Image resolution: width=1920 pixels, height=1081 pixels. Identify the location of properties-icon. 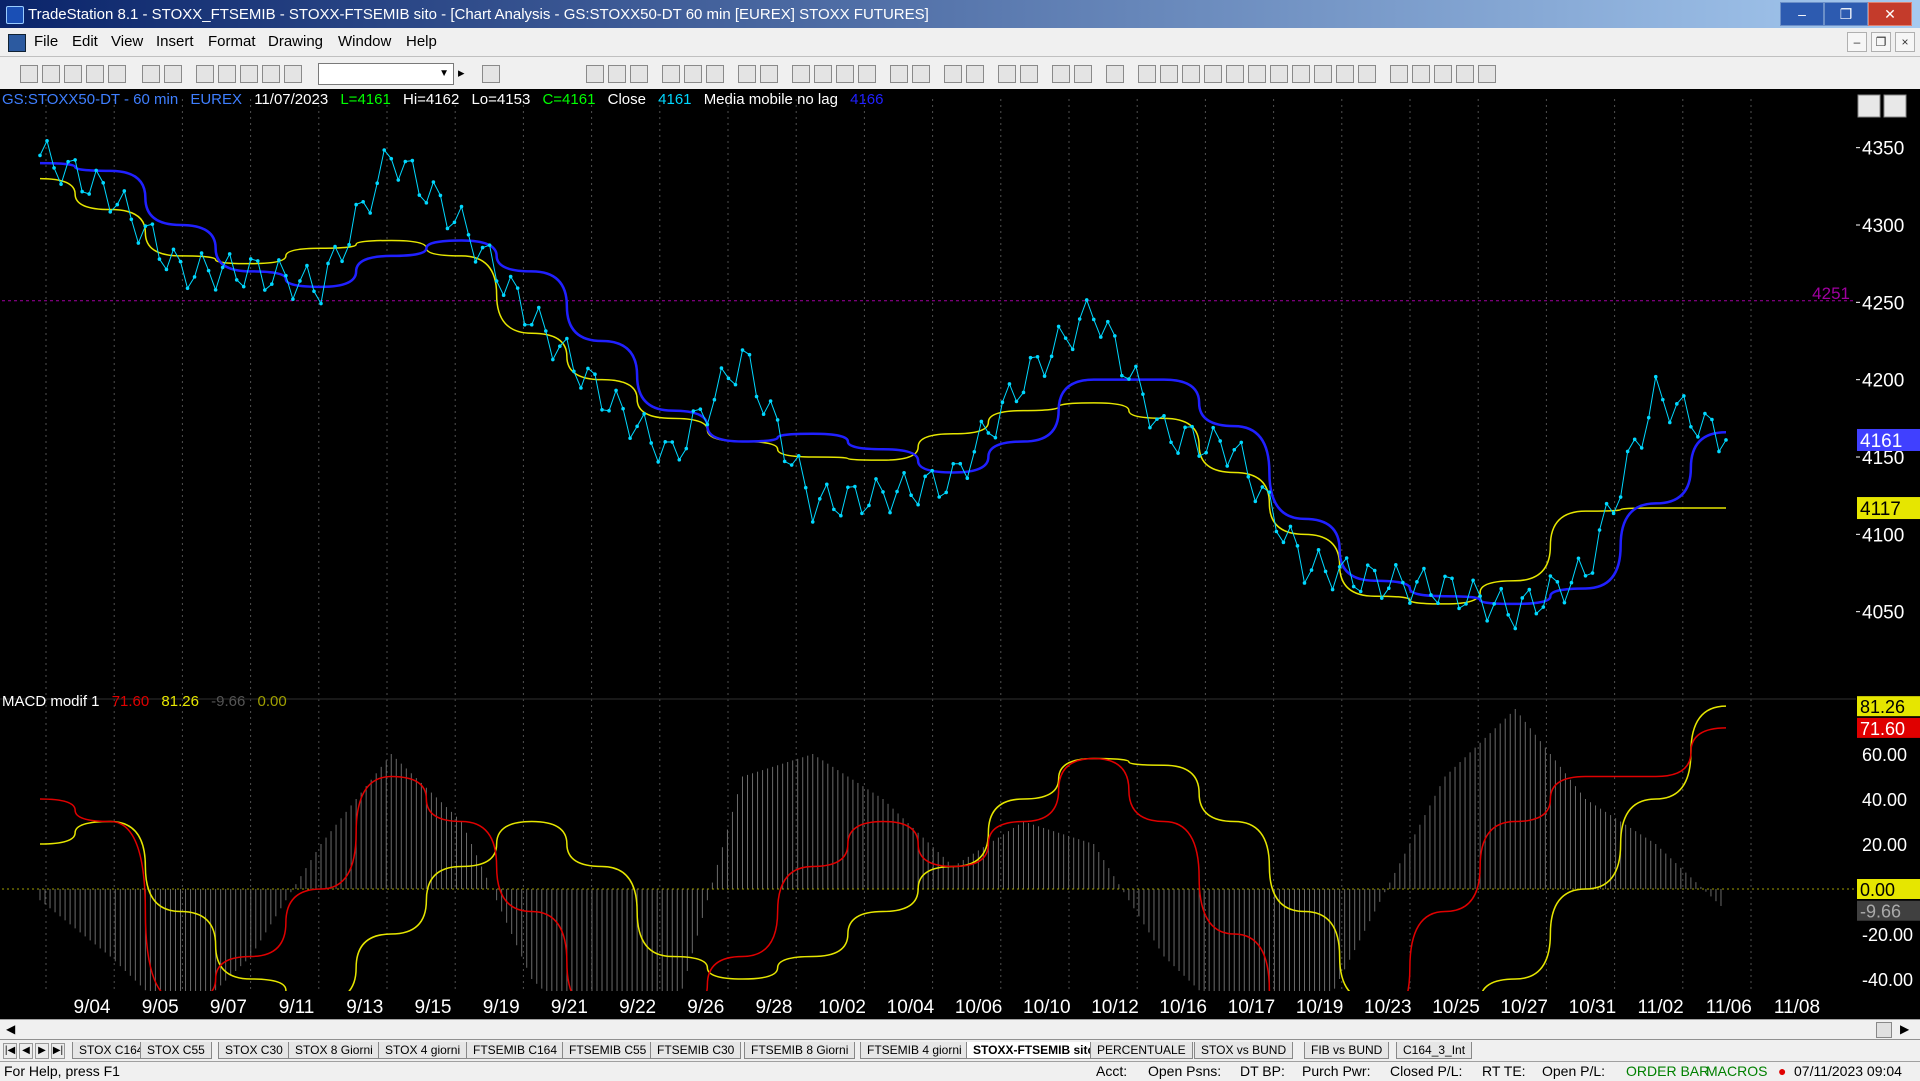
(1083, 74).